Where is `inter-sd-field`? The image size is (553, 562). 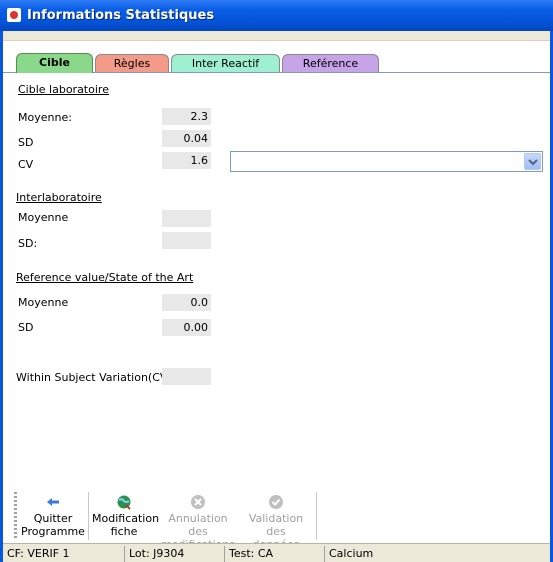
inter-sd-field is located at coordinates (186, 240).